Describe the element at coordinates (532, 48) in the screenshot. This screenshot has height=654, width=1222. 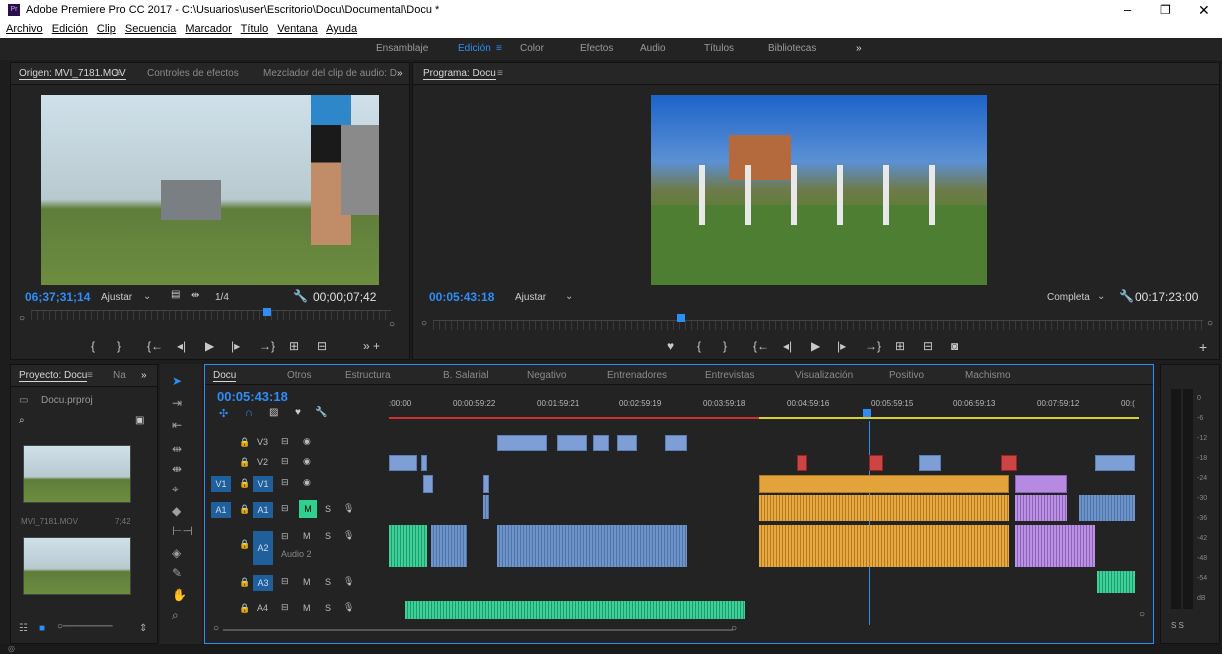
I see `workspace-color: Color` at that location.